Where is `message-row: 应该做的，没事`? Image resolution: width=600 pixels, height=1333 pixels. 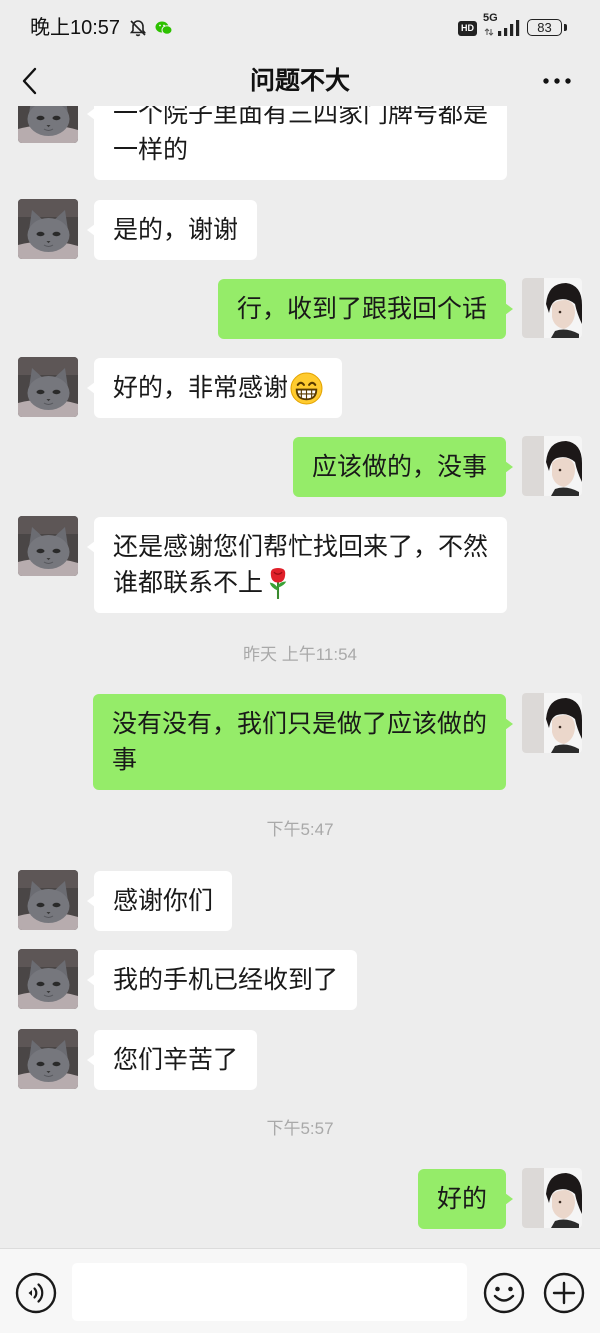 message-row: 应该做的，没事 is located at coordinates (300, 467).